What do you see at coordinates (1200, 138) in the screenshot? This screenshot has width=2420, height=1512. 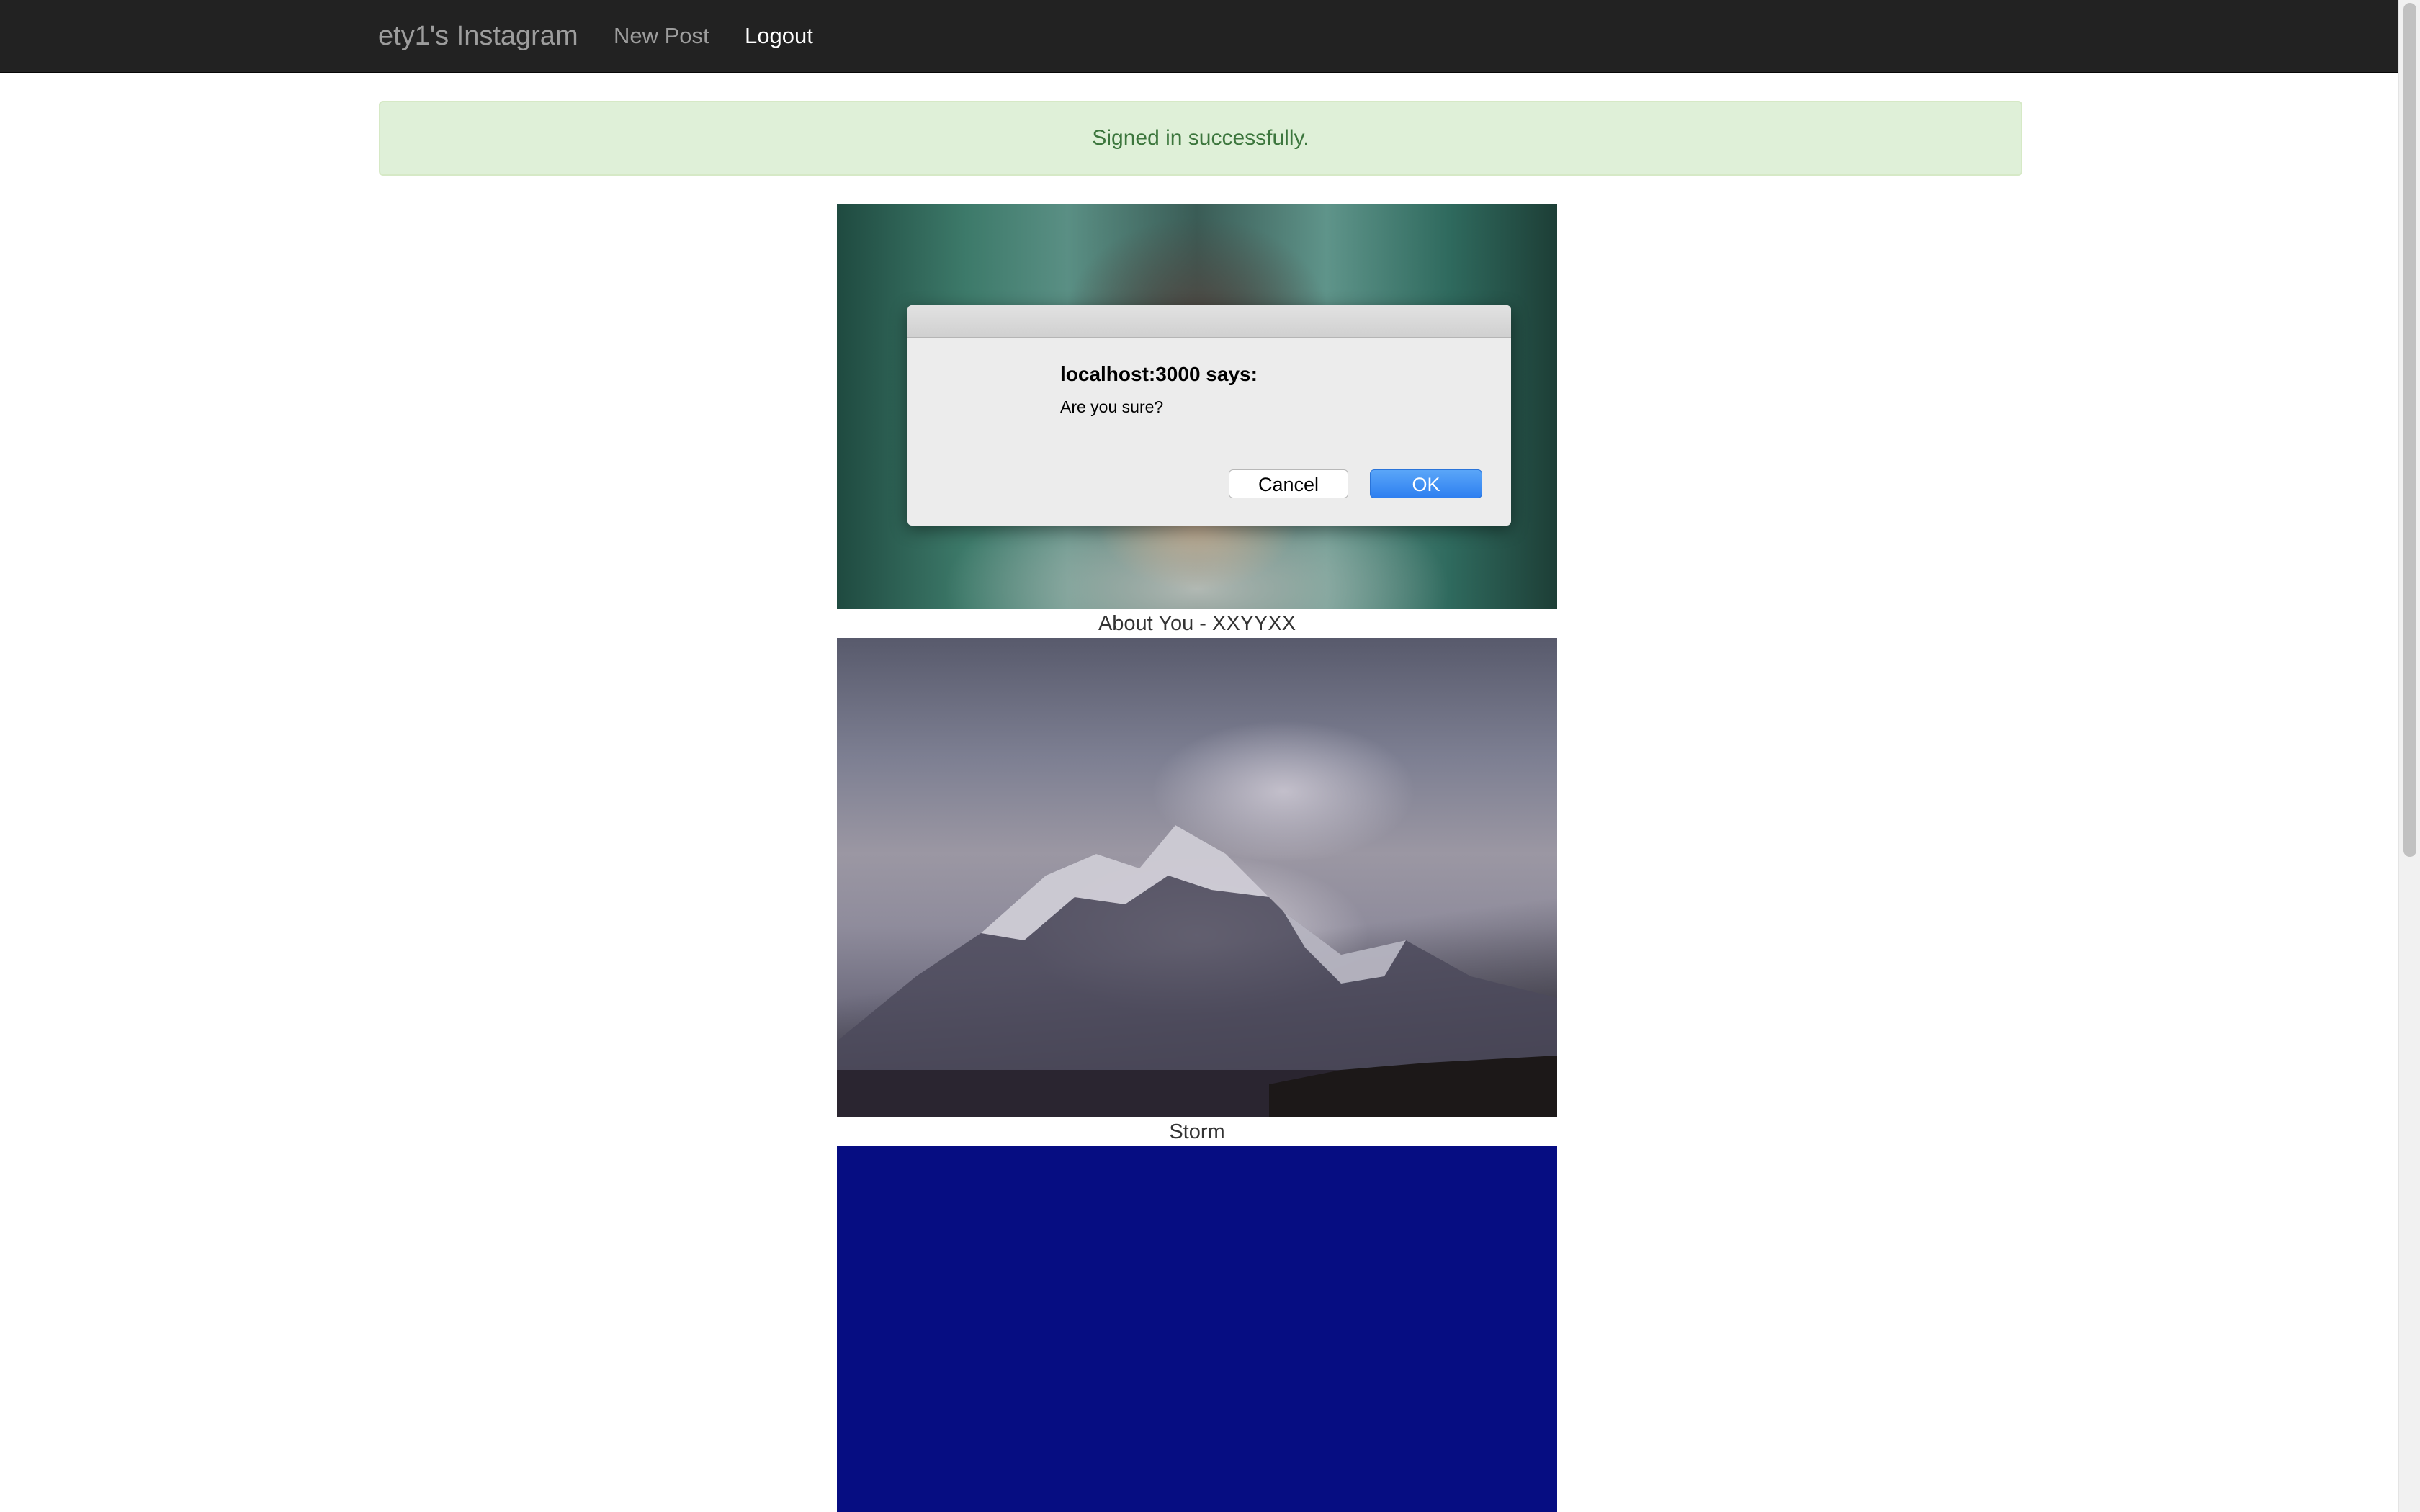 I see `flash-notice: Signed in successfully.` at bounding box center [1200, 138].